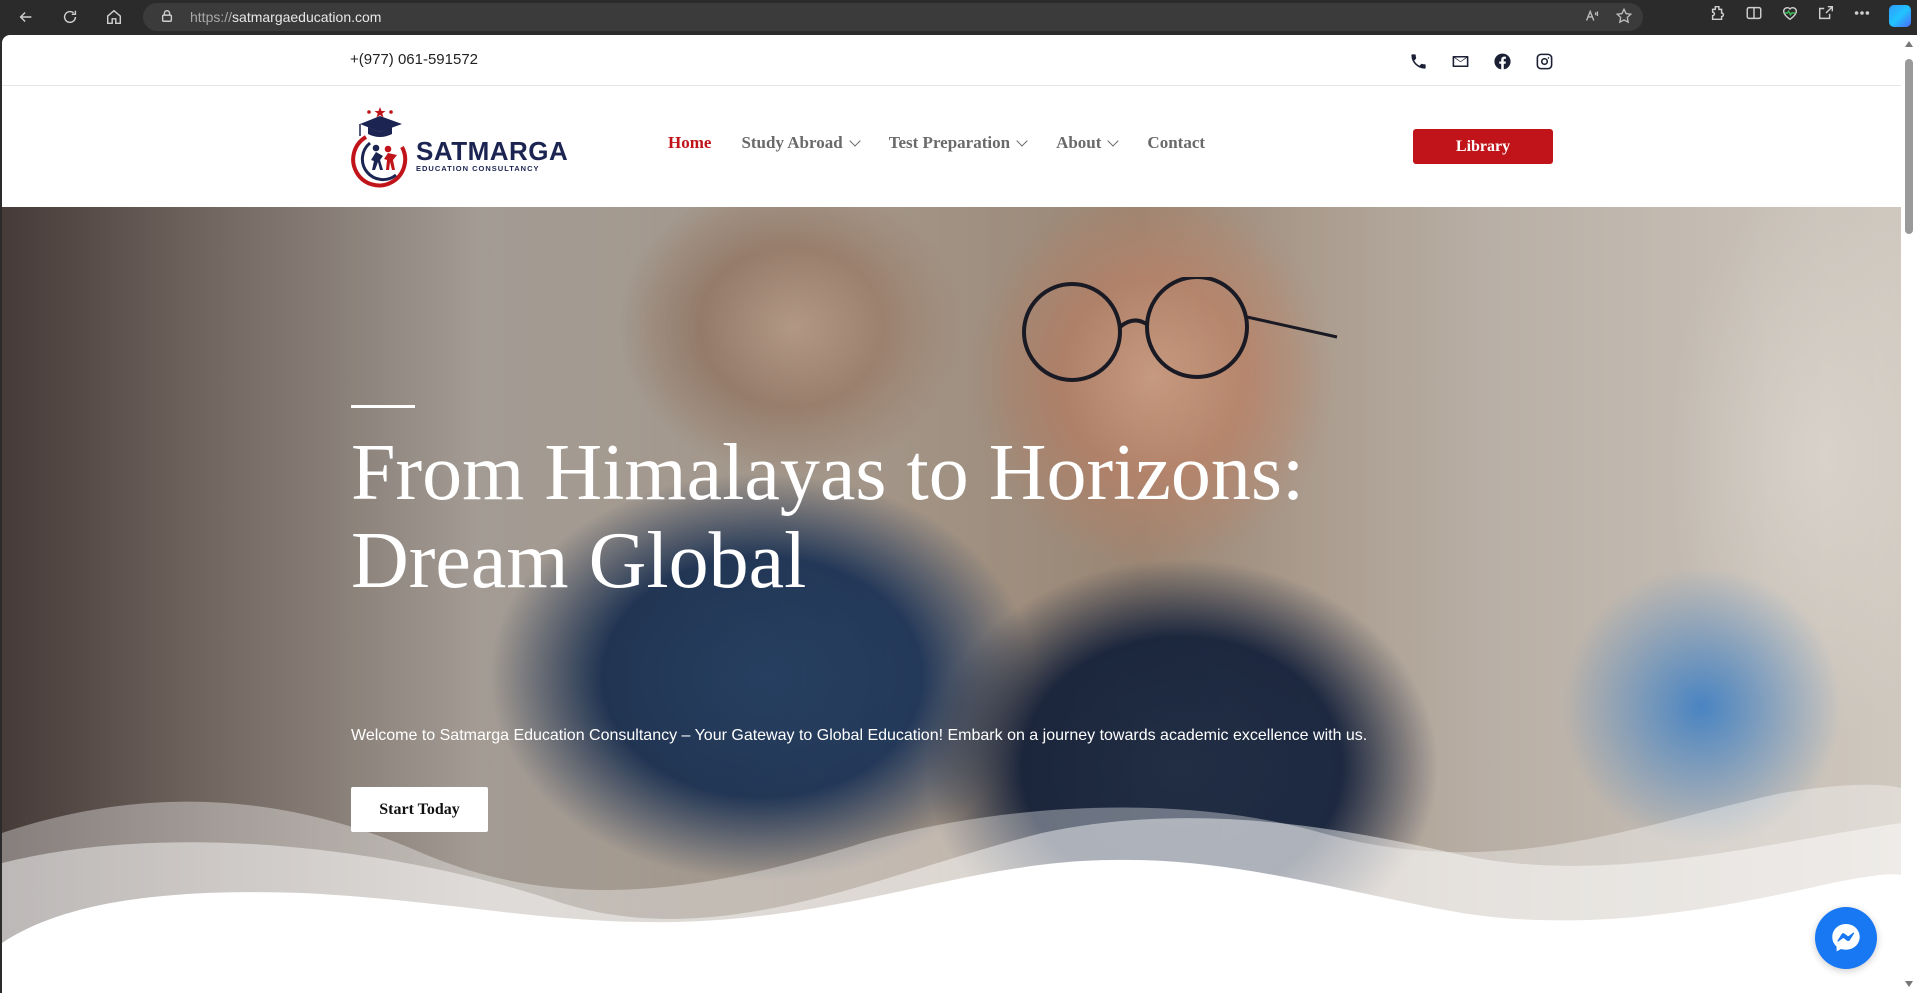 The height and width of the screenshot is (993, 1917). Describe the element at coordinates (383, 406) in the screenshot. I see `hero-accent-rule` at that location.